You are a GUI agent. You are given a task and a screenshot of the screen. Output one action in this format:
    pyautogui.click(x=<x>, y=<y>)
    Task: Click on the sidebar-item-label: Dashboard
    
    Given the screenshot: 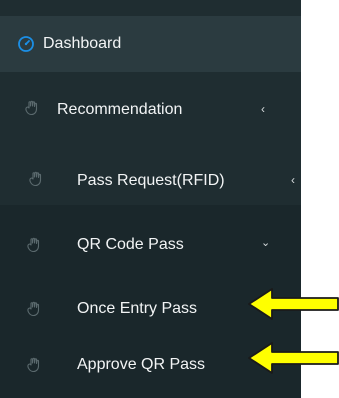 What is the action you would take?
    pyautogui.click(x=82, y=43)
    